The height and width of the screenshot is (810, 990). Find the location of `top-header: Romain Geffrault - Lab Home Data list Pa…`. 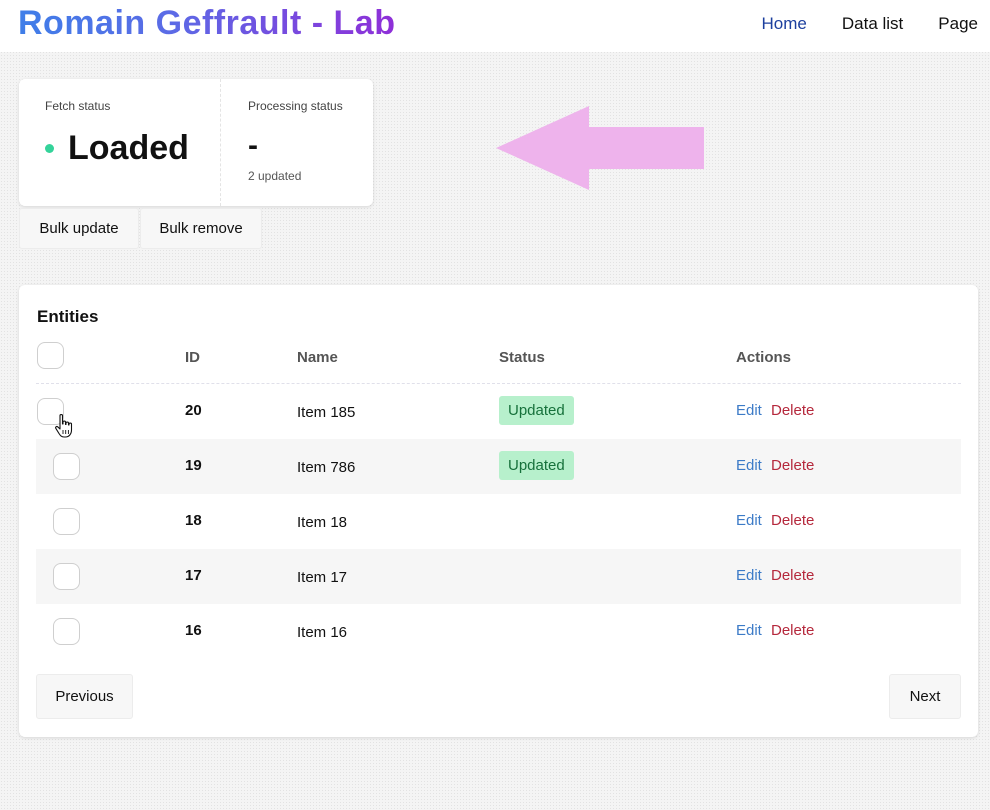

top-header: Romain Geffrault - Lab Home Data list Pa… is located at coordinates (495, 26).